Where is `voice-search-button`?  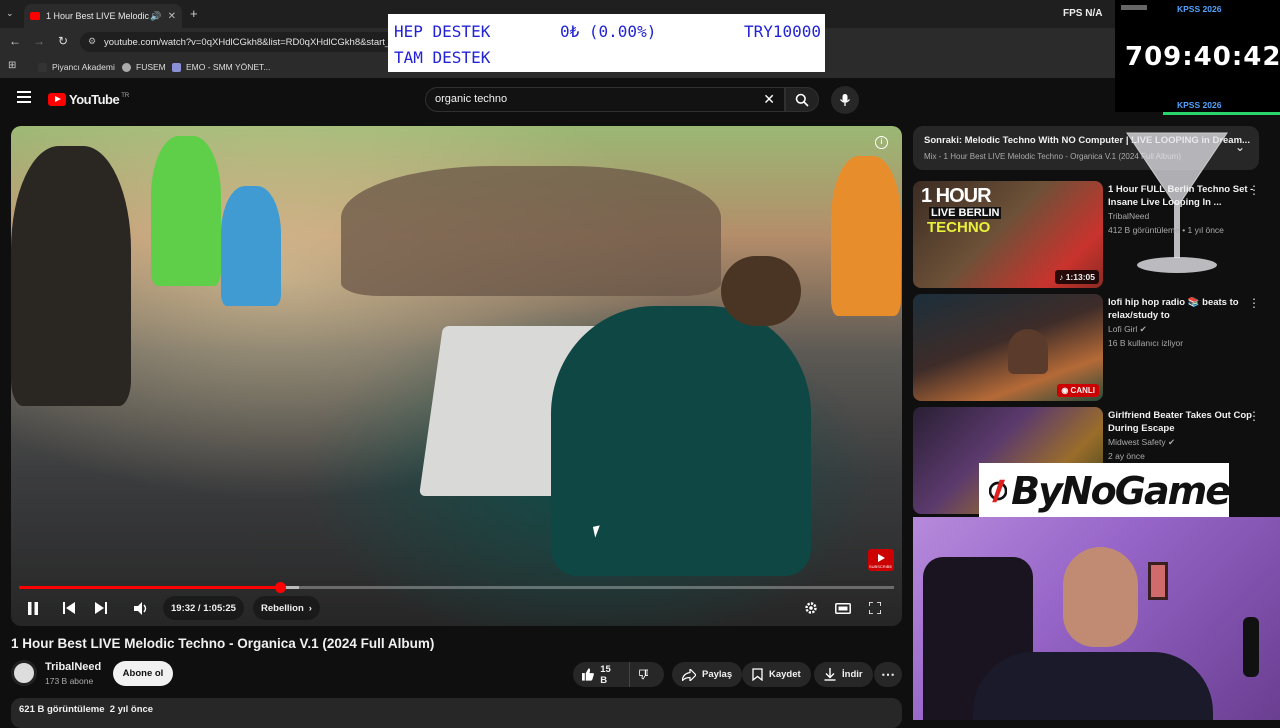 voice-search-button is located at coordinates (845, 100).